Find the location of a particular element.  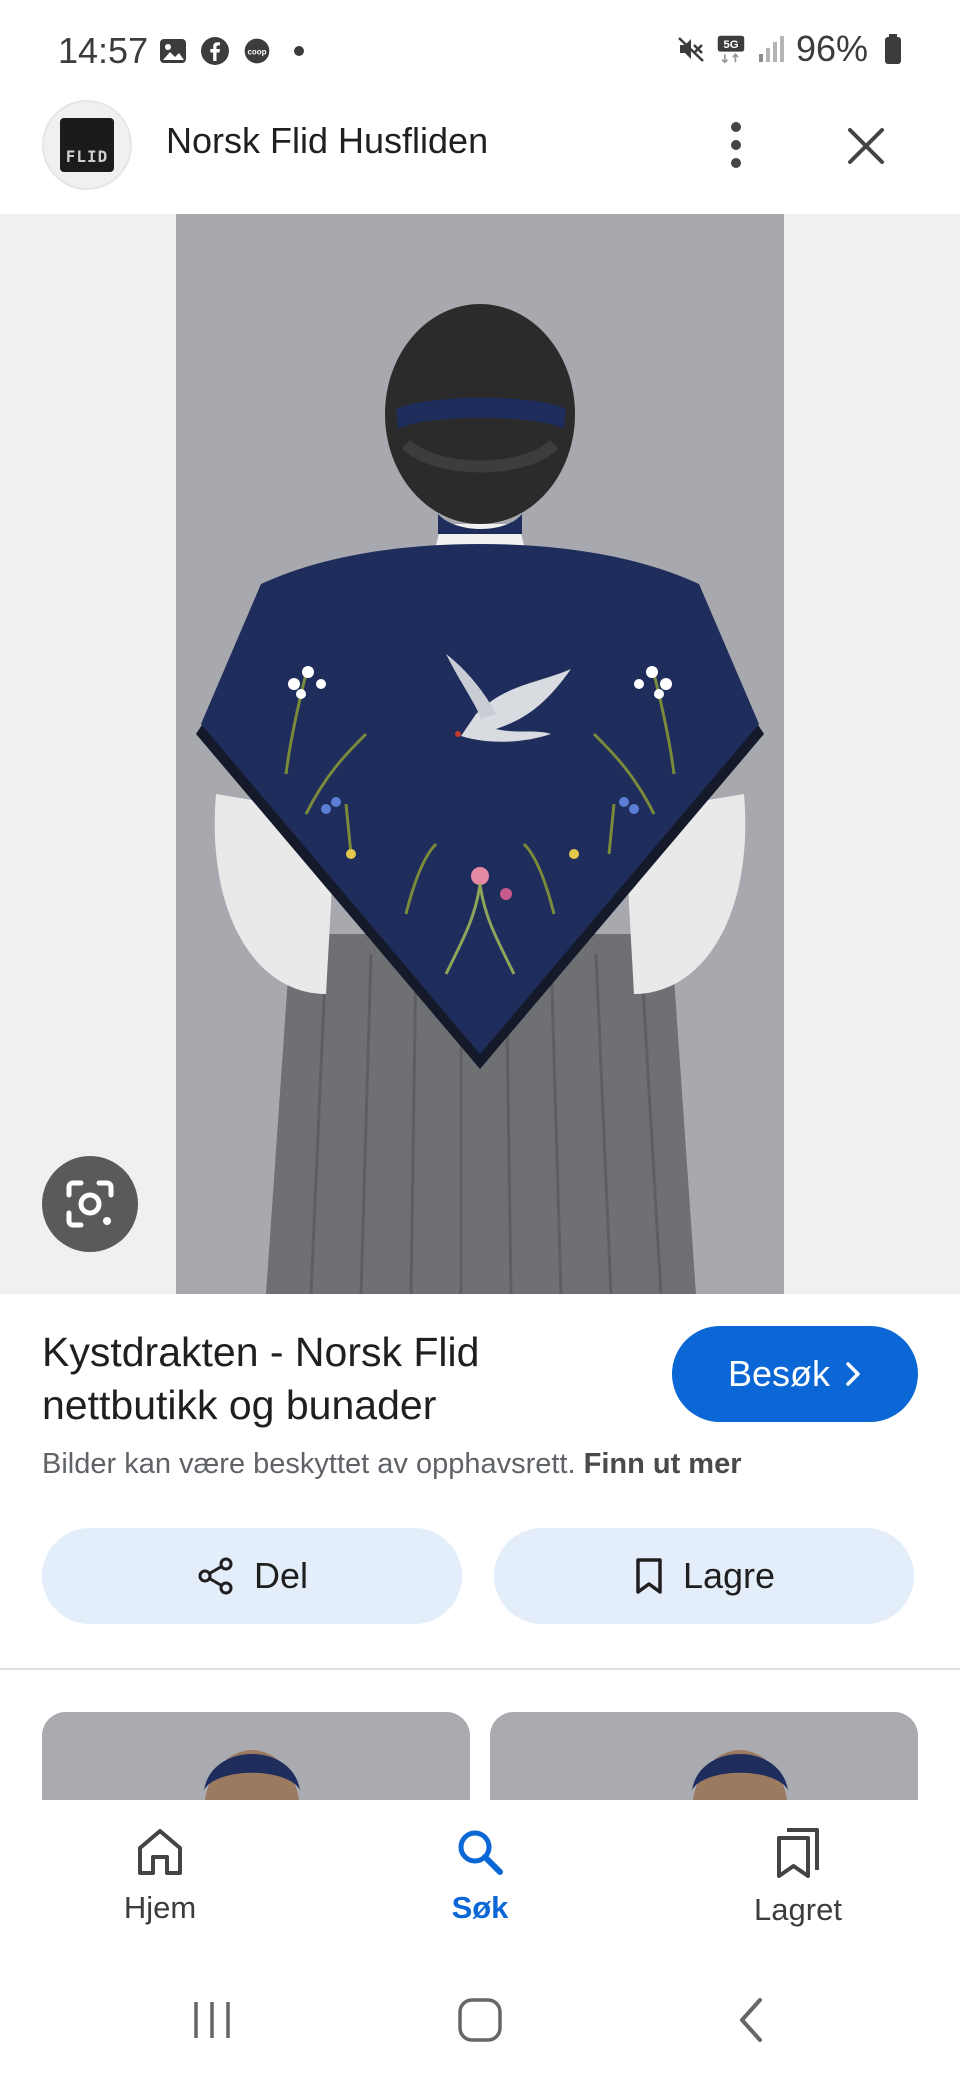

system-navigation-bar is located at coordinates (480, 2020).